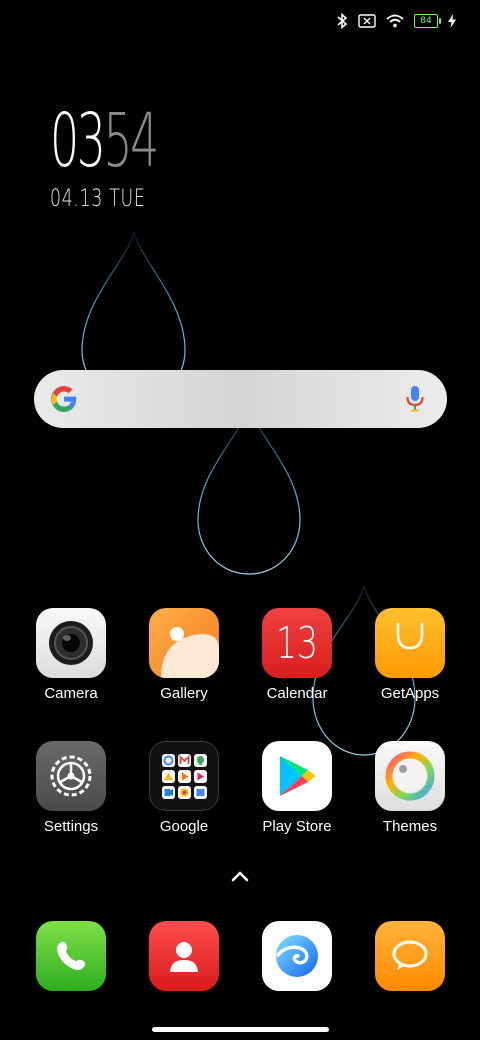 This screenshot has height=1040, width=480. Describe the element at coordinates (240, 399) in the screenshot. I see `google-search-bar` at that location.